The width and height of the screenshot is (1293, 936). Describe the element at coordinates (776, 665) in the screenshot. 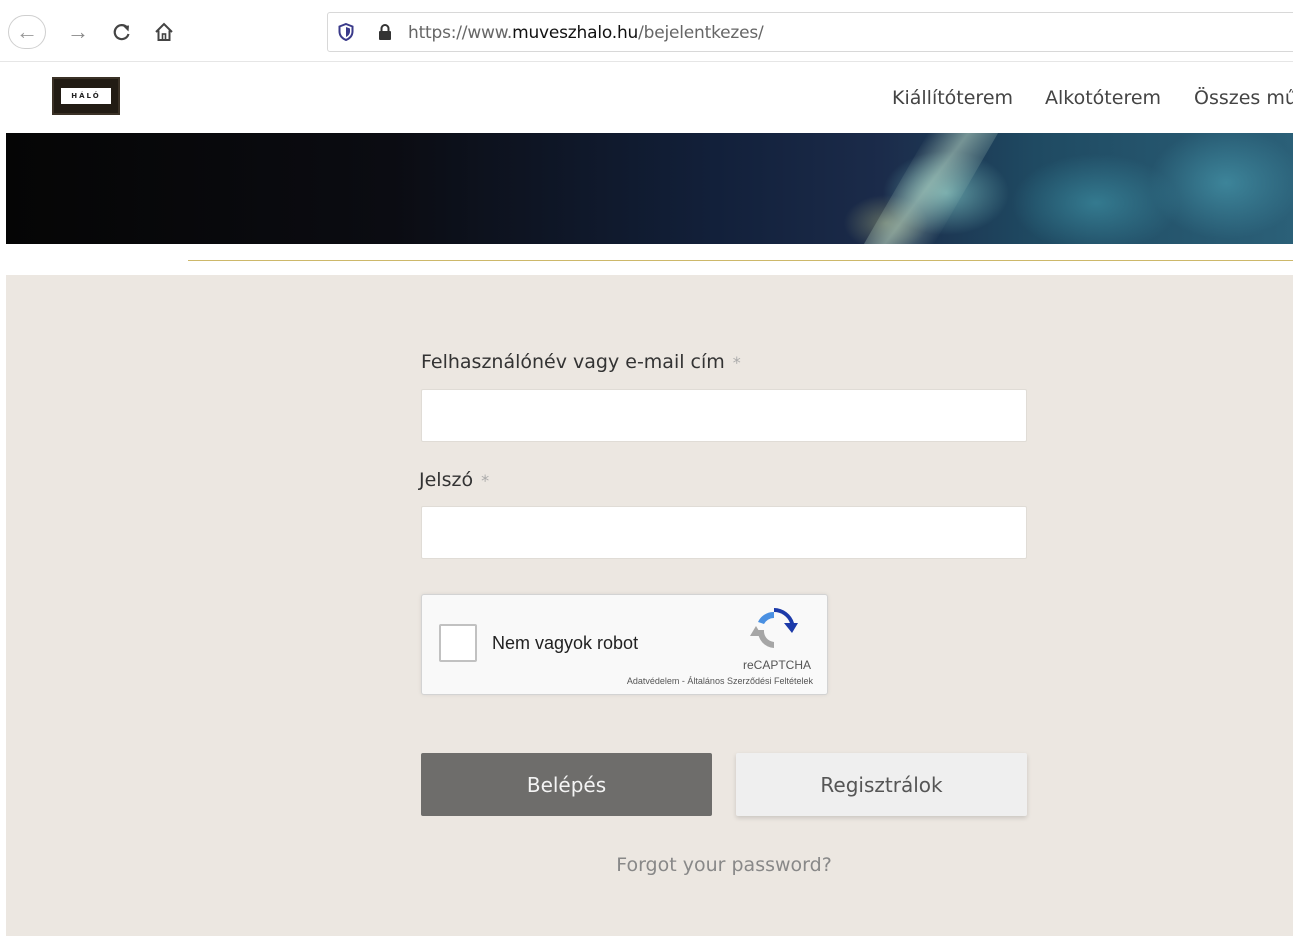

I see `recaptcha-brand: reCAPTCHA` at that location.